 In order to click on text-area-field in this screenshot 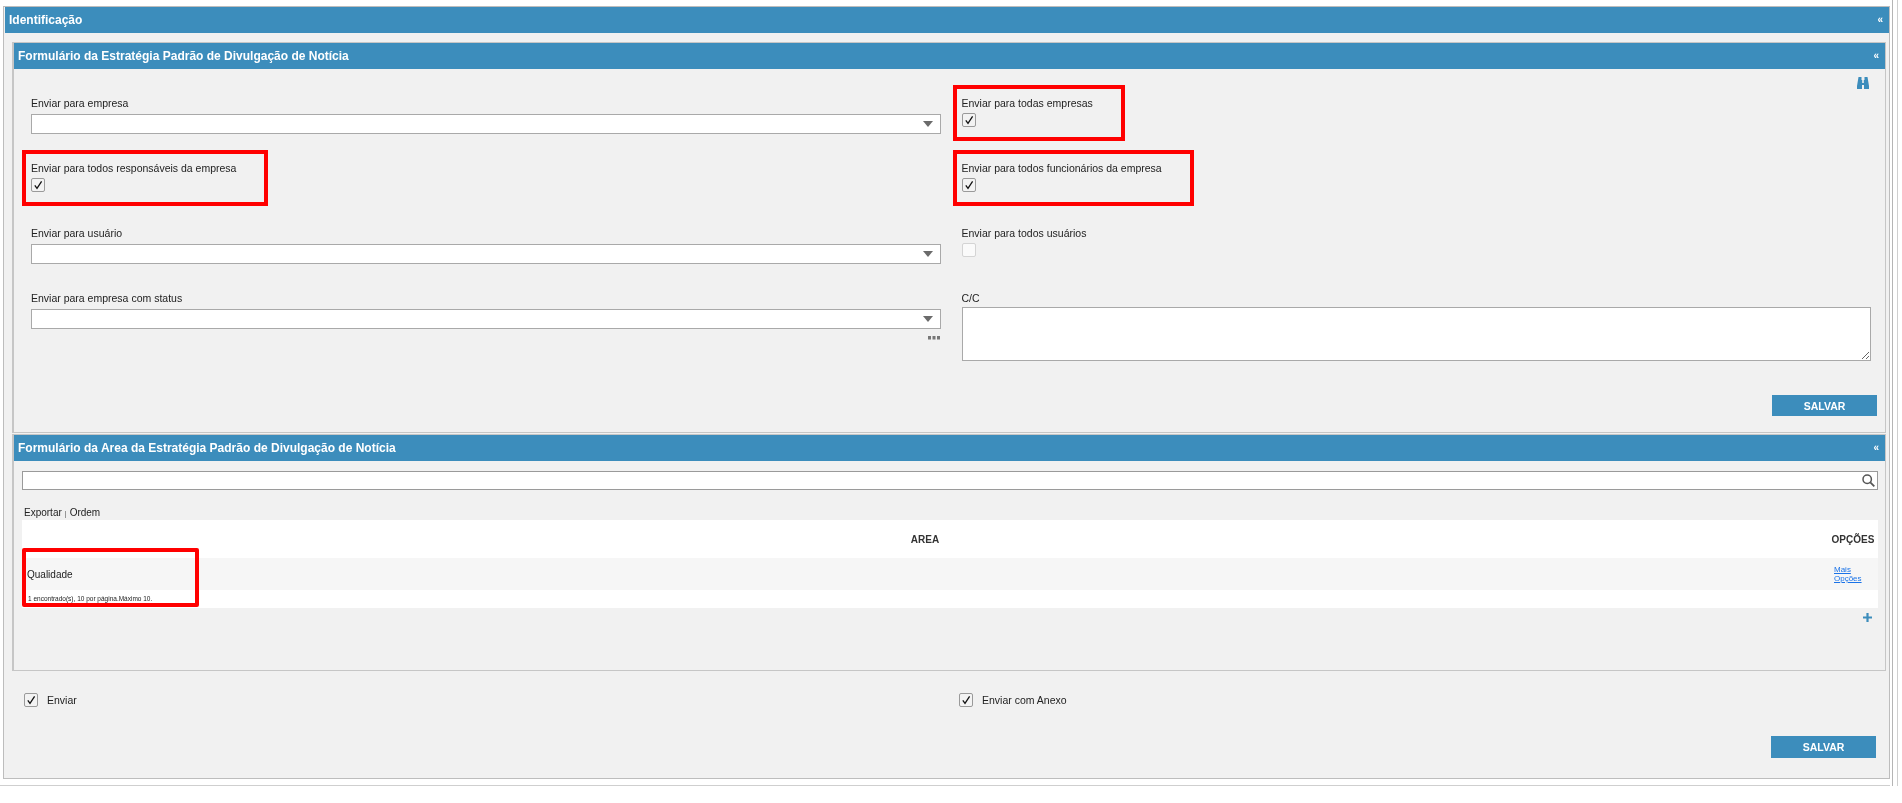, I will do `click(1416, 334)`.